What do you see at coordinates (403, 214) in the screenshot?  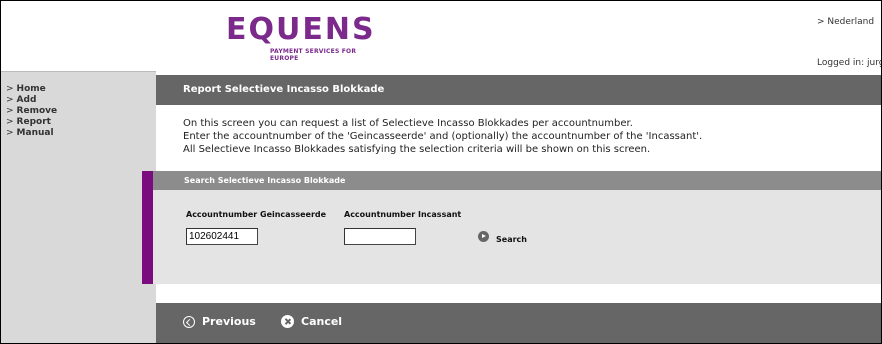 I see `incassant-label: Accountnumber Incassant` at bounding box center [403, 214].